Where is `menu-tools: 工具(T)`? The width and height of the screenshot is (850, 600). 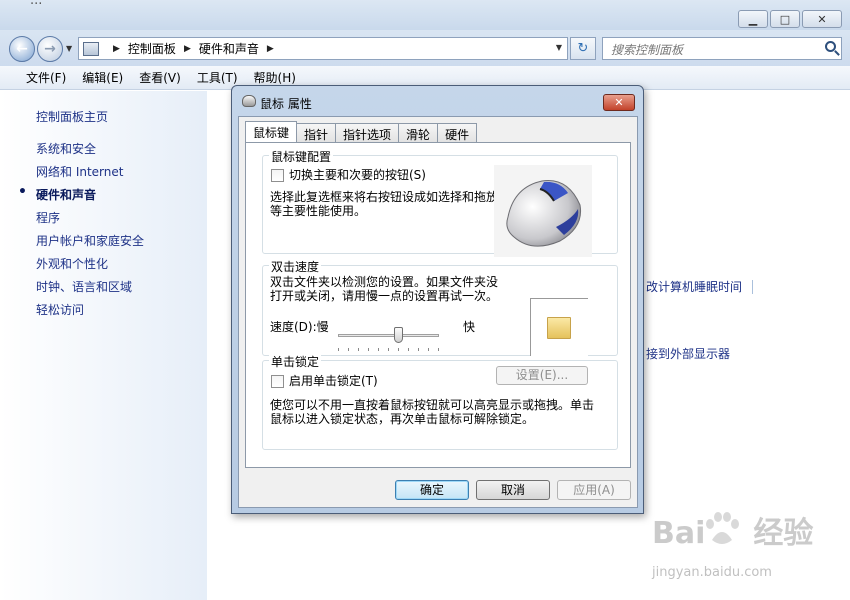 menu-tools: 工具(T) is located at coordinates (217, 77).